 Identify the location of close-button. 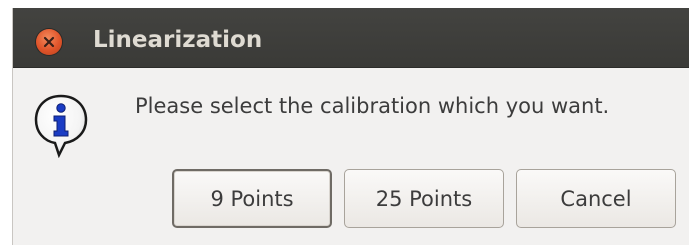
(49, 42).